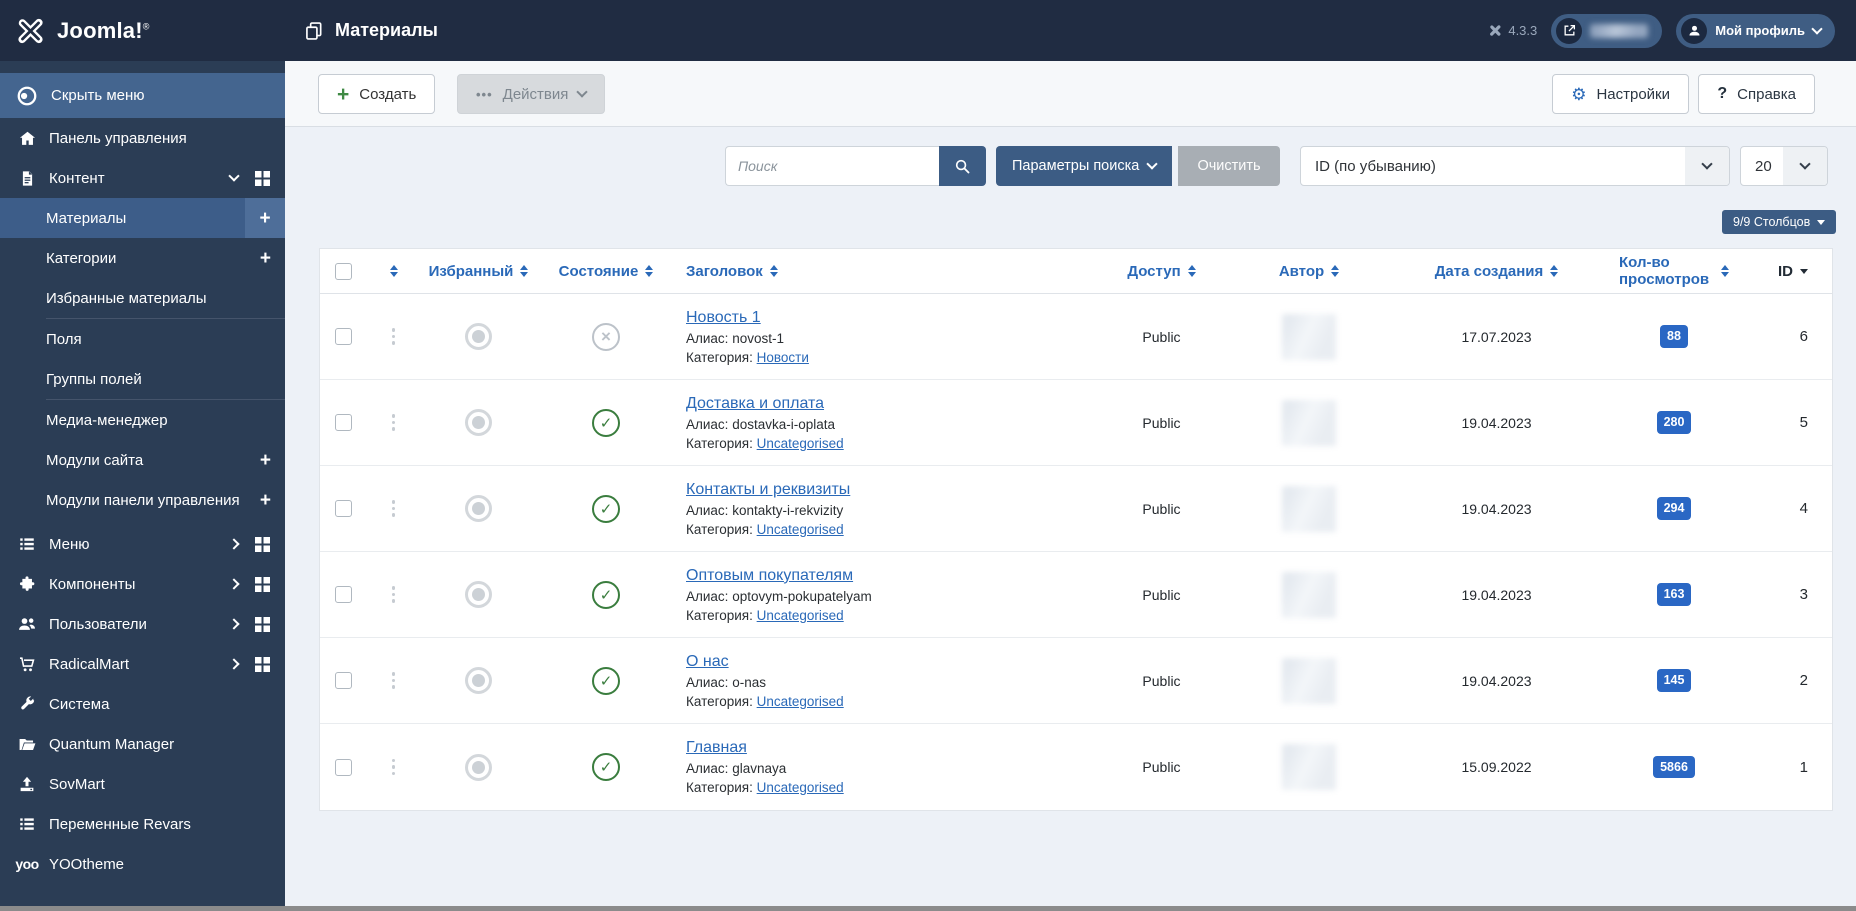 The width and height of the screenshot is (1856, 911). What do you see at coordinates (783, 357) in the screenshot?
I see `category-link: Новости` at bounding box center [783, 357].